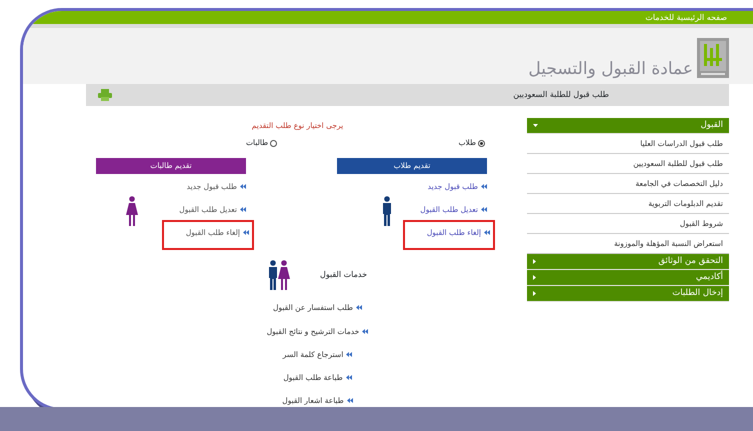 This screenshot has height=431, width=753. What do you see at coordinates (610, 69) in the screenshot?
I see `page-title: عمادة القبول والتسجيل` at bounding box center [610, 69].